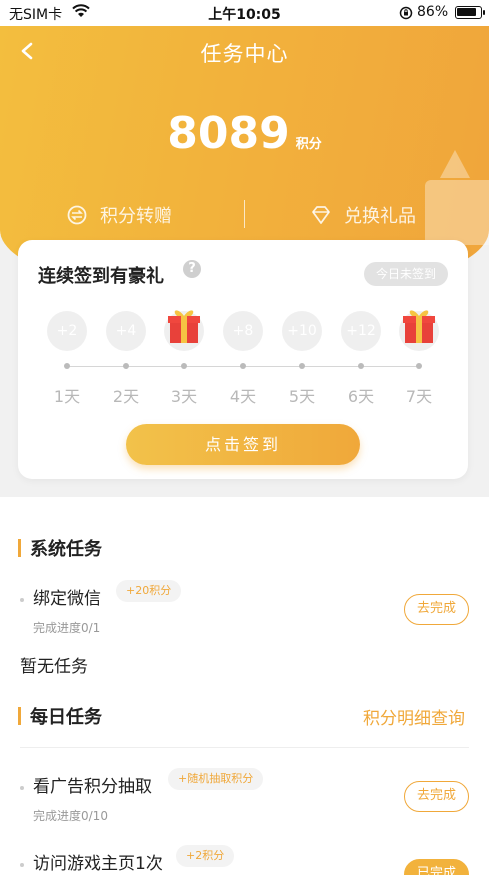 Image resolution: width=489 pixels, height=875 pixels. Describe the element at coordinates (244, 54) in the screenshot. I see `page-title: 任务中心` at that location.